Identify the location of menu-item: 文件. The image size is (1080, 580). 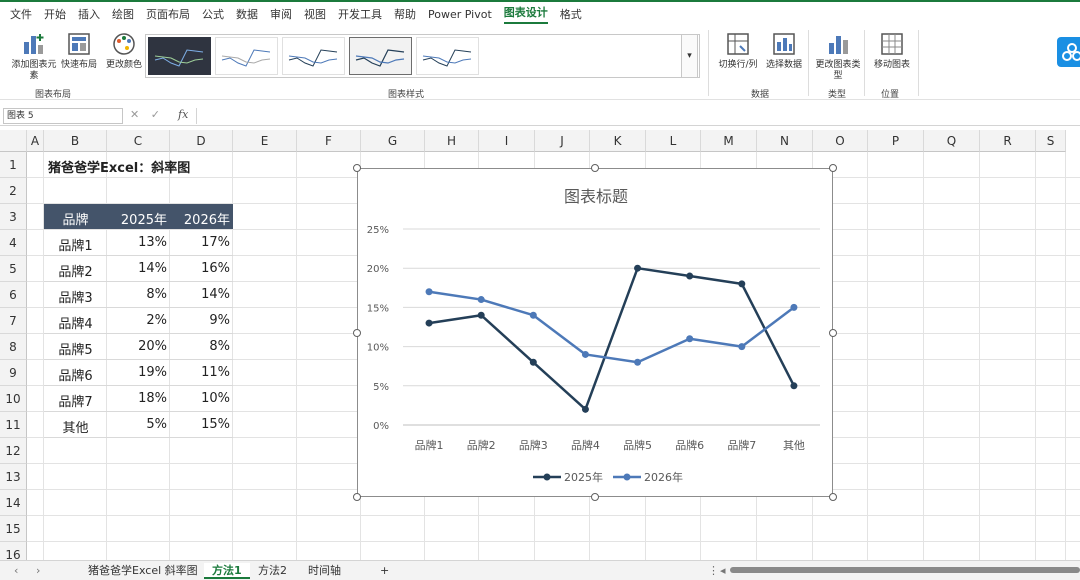
(21, 14).